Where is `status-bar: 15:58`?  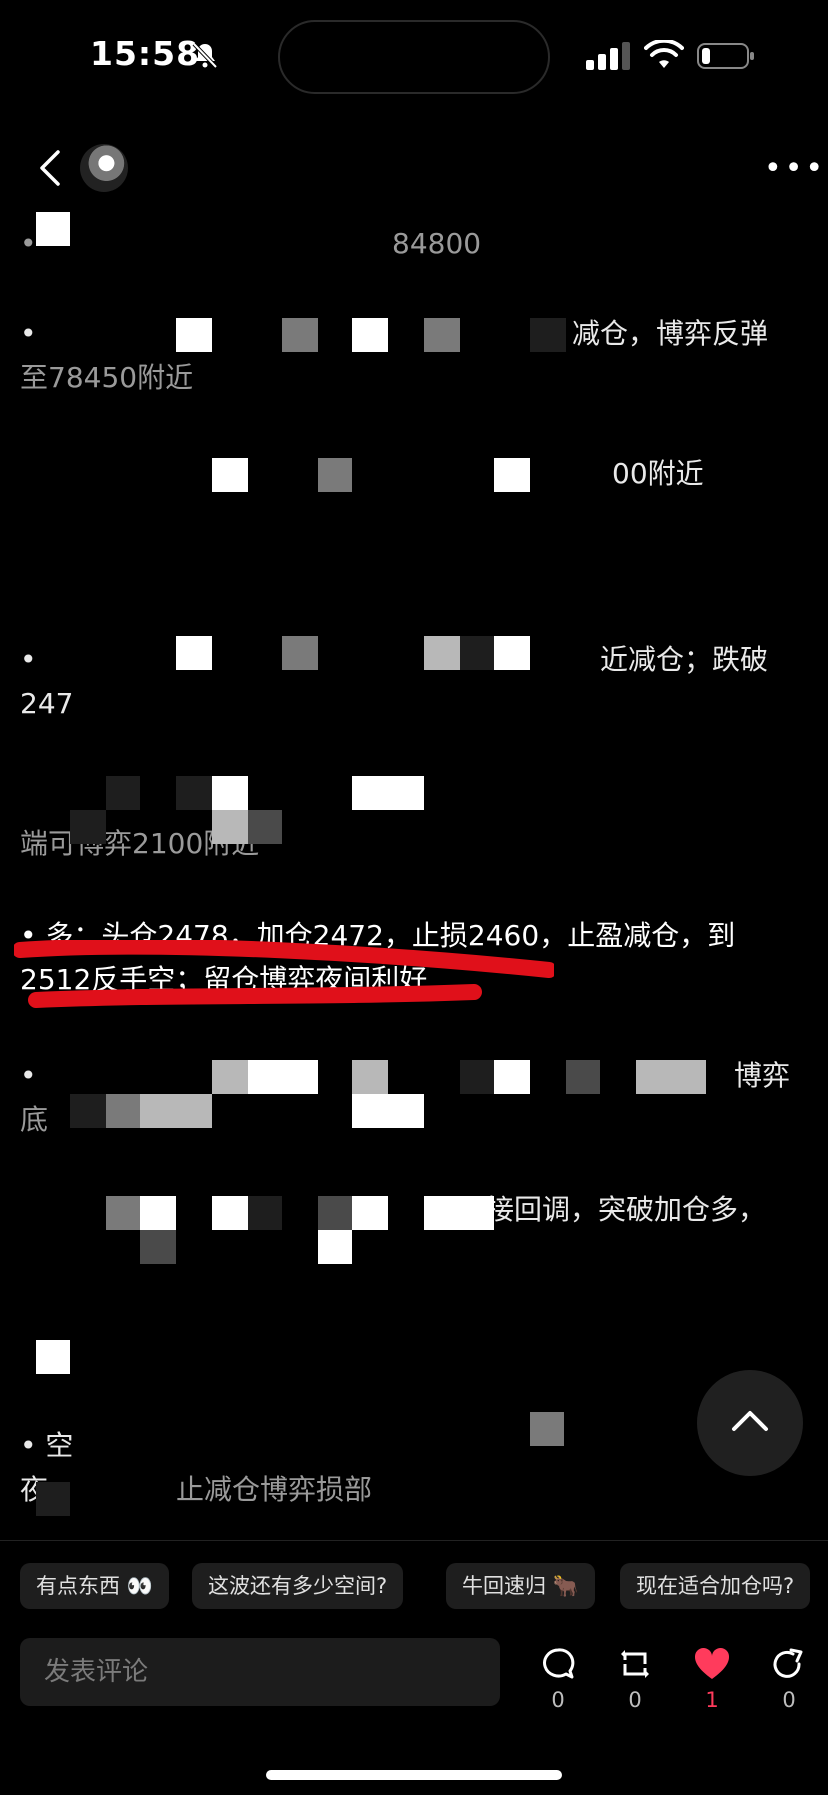 status-bar: 15:58 is located at coordinates (414, 55).